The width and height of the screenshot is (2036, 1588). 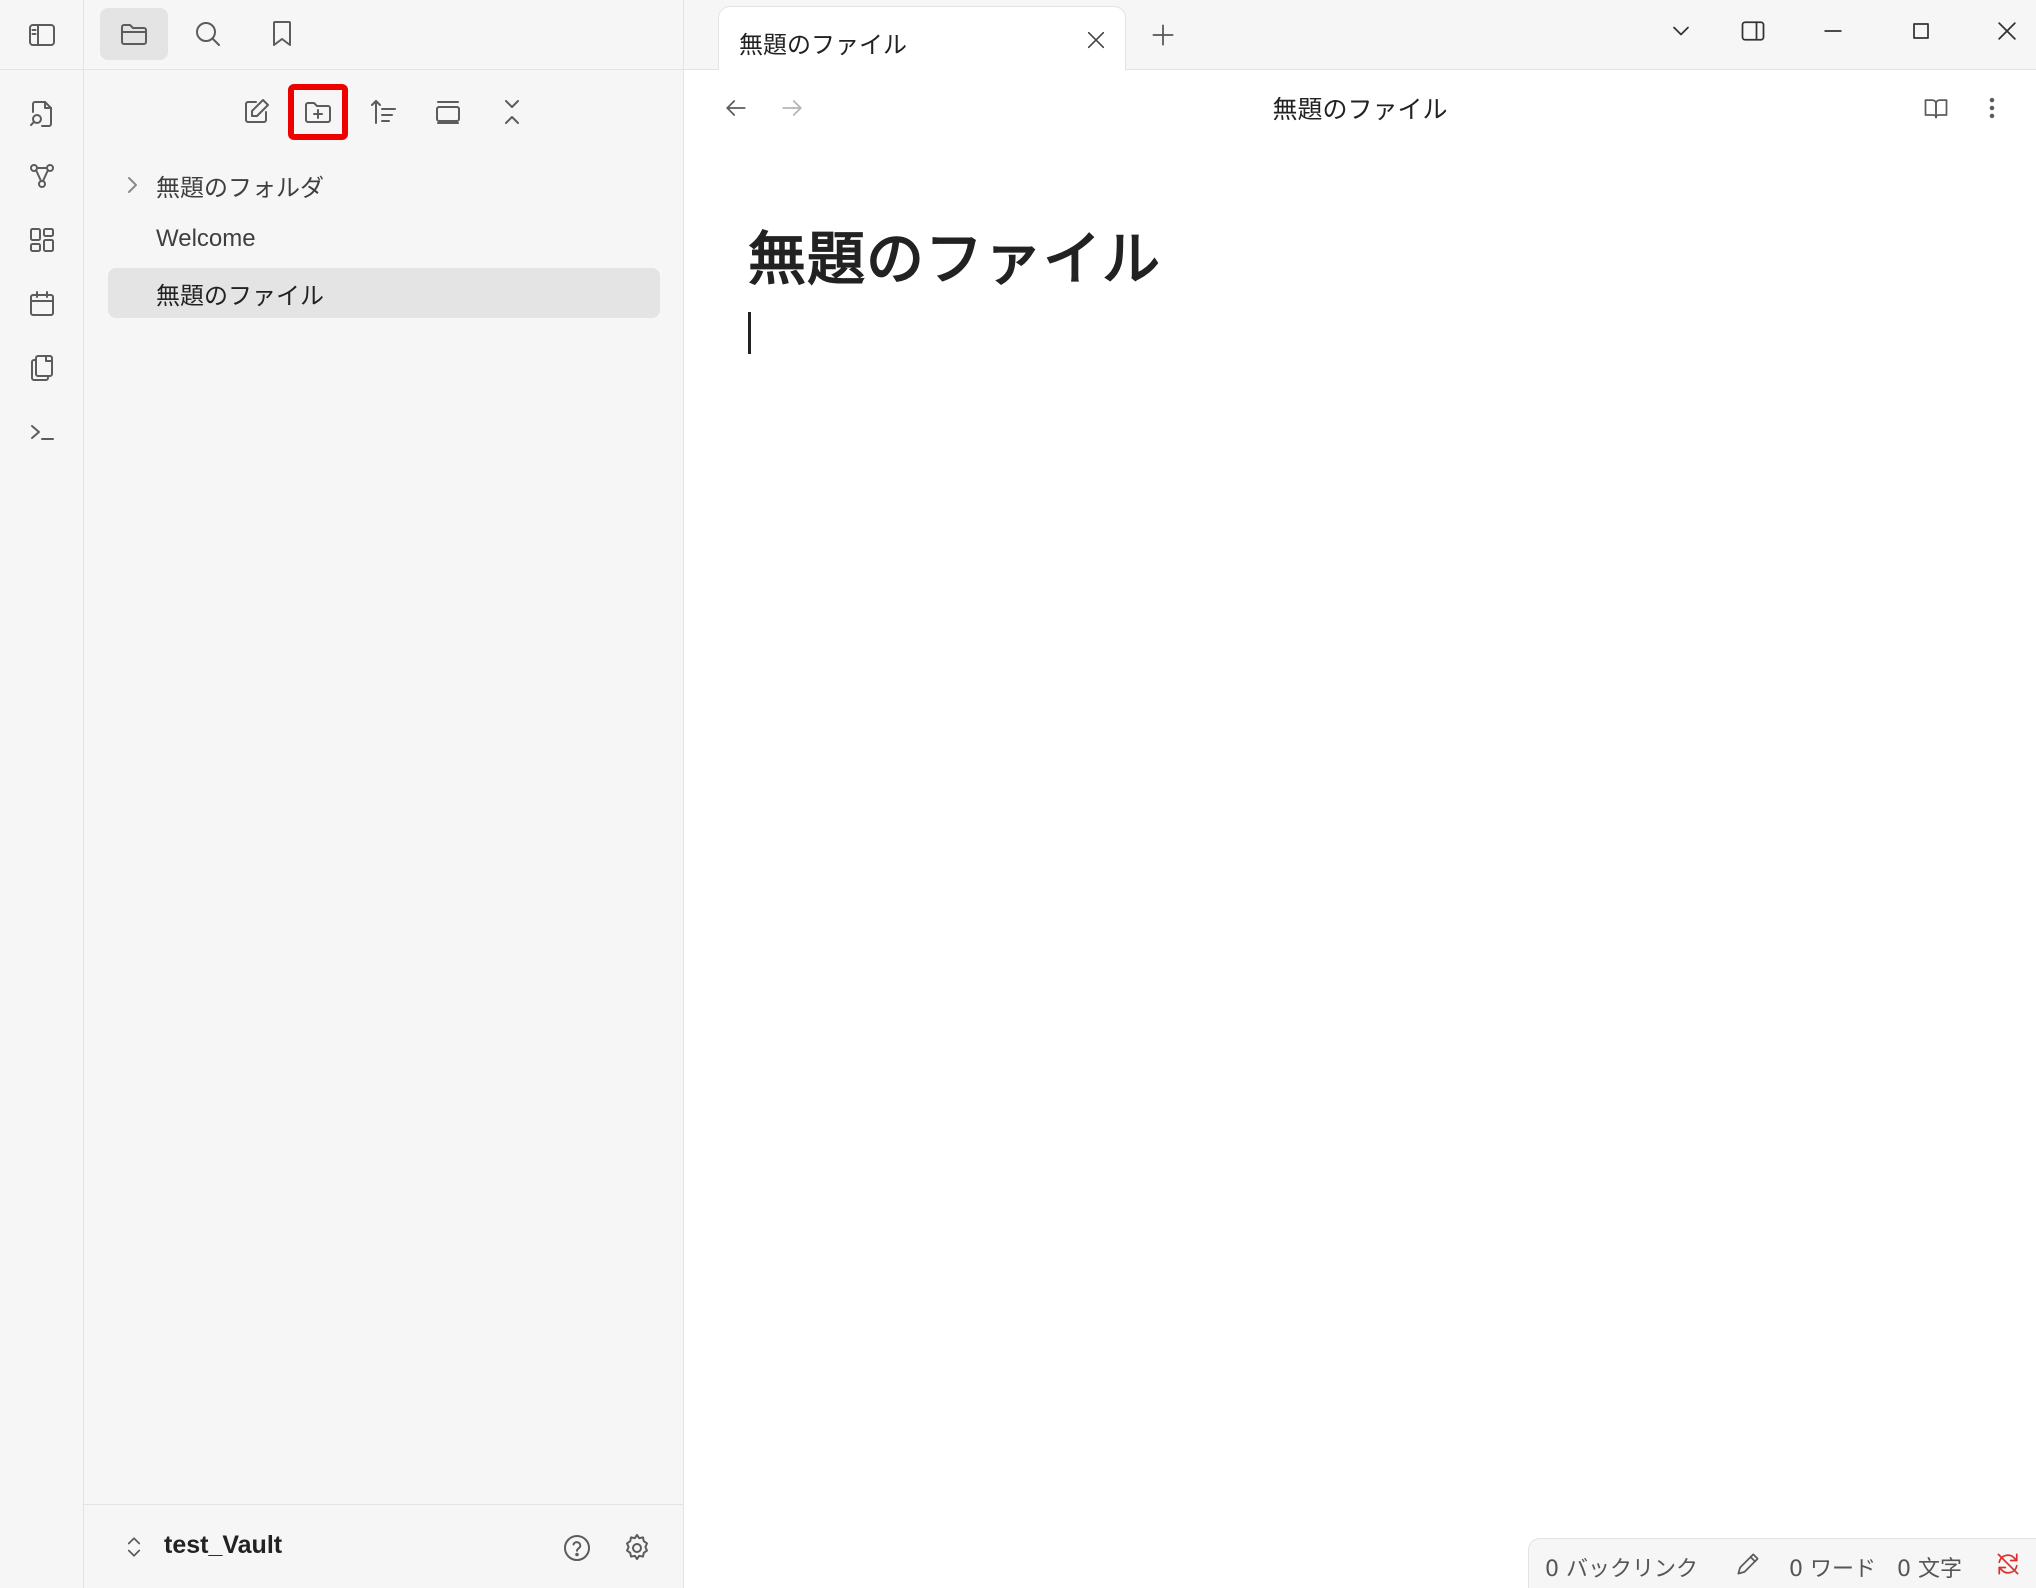 I want to click on quick-switcher-icon, so click(x=42, y=114).